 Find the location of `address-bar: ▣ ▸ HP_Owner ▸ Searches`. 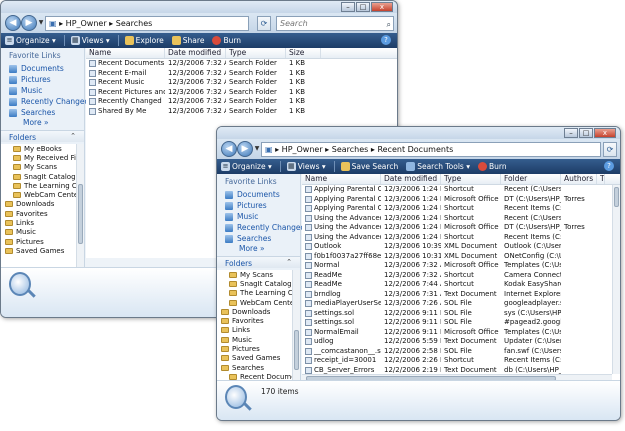

address-bar: ▣ ▸ HP_Owner ▸ Searches is located at coordinates (147, 23).